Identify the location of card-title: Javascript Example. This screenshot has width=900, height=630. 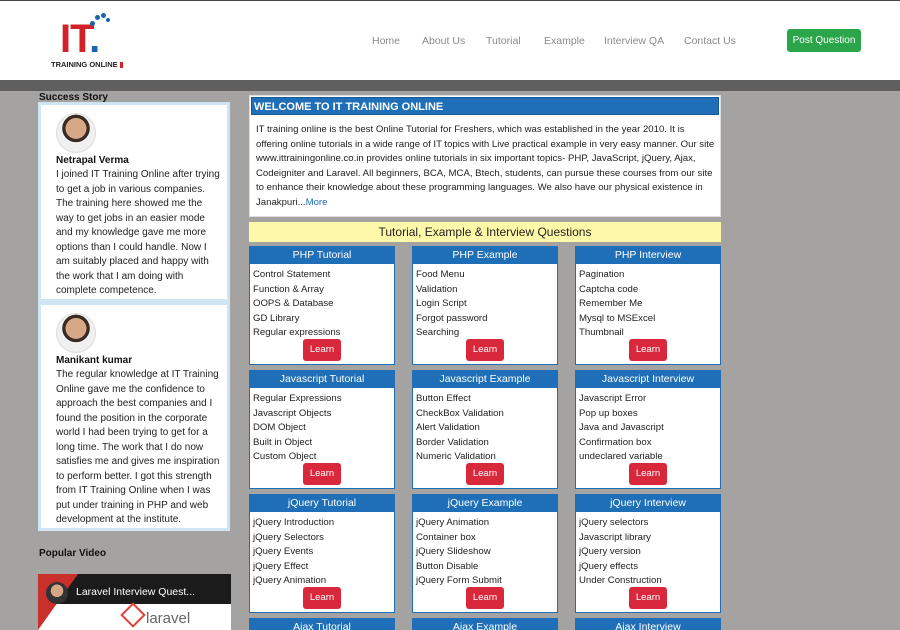
(485, 379).